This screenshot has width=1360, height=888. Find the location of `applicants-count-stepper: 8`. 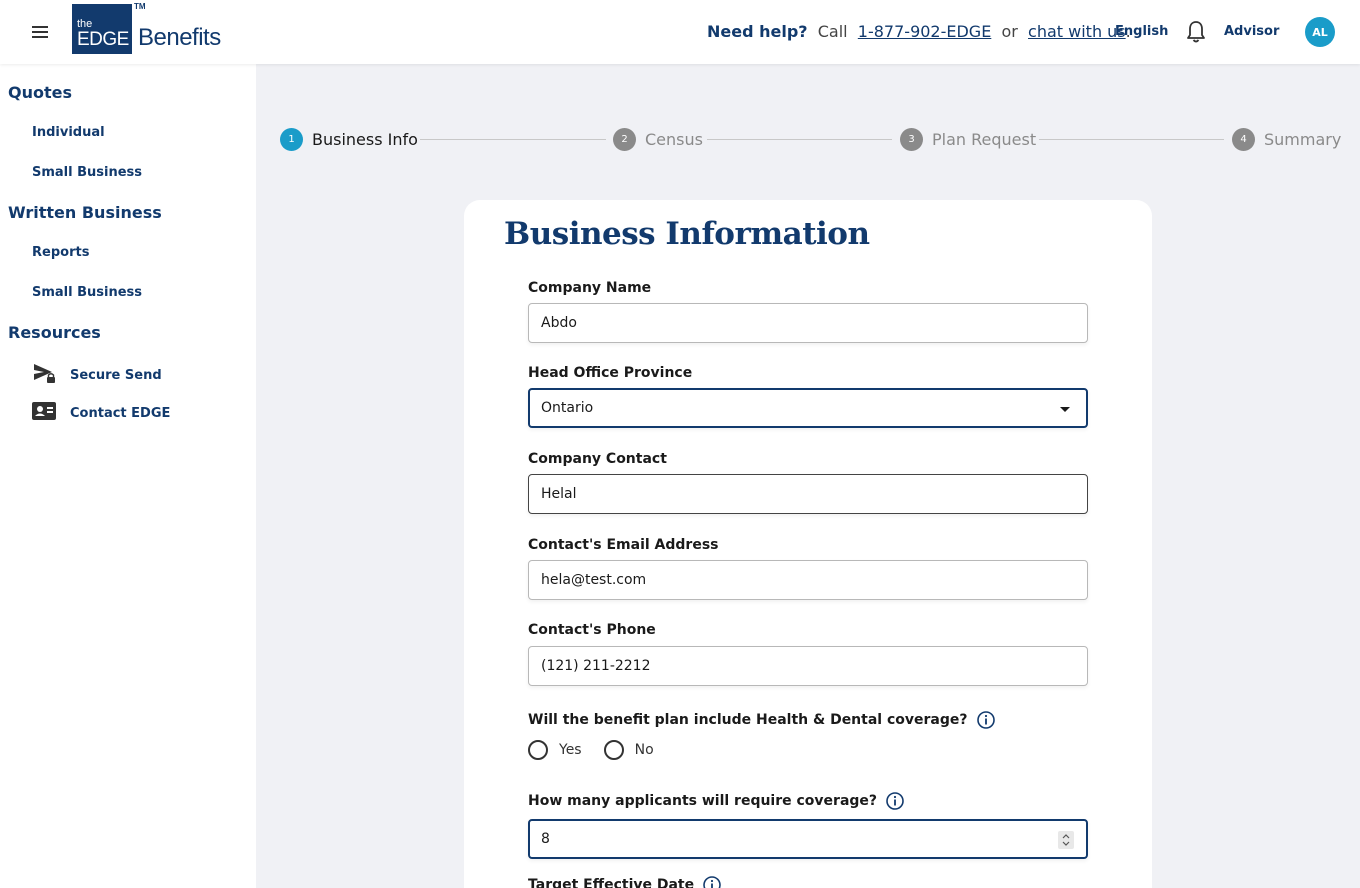

applicants-count-stepper: 8 is located at coordinates (808, 839).